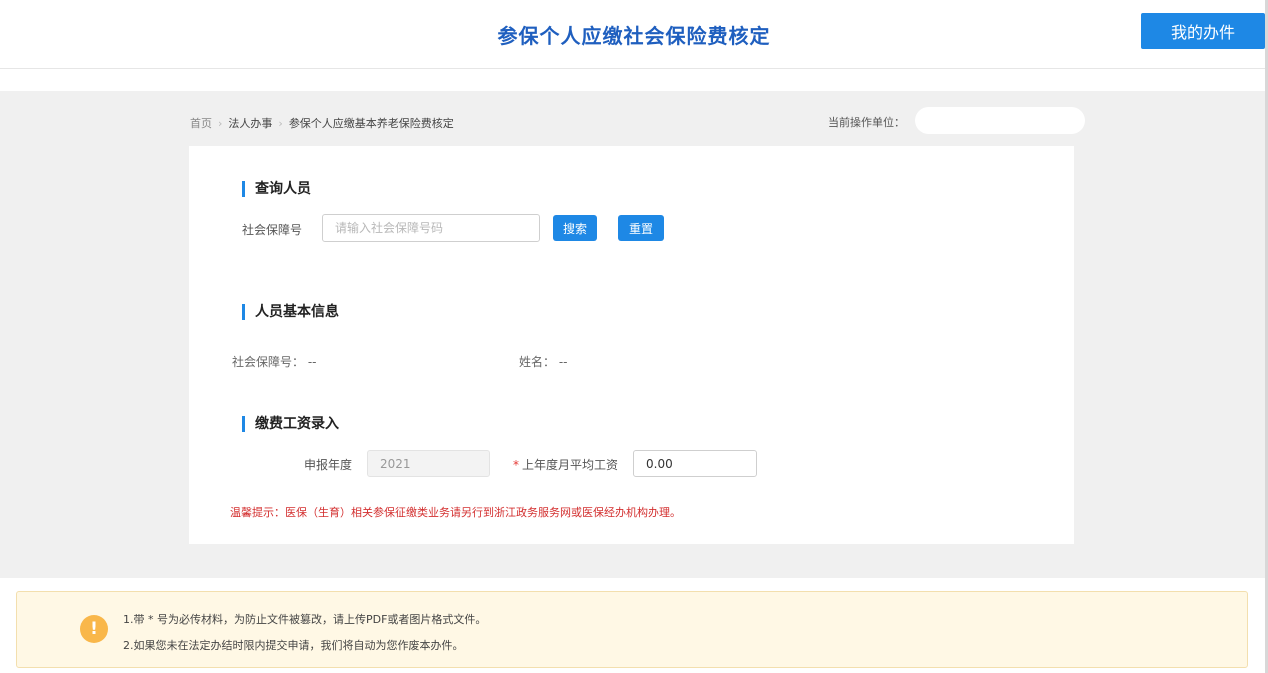  I want to click on info-name-label: 姓名：, so click(537, 362).